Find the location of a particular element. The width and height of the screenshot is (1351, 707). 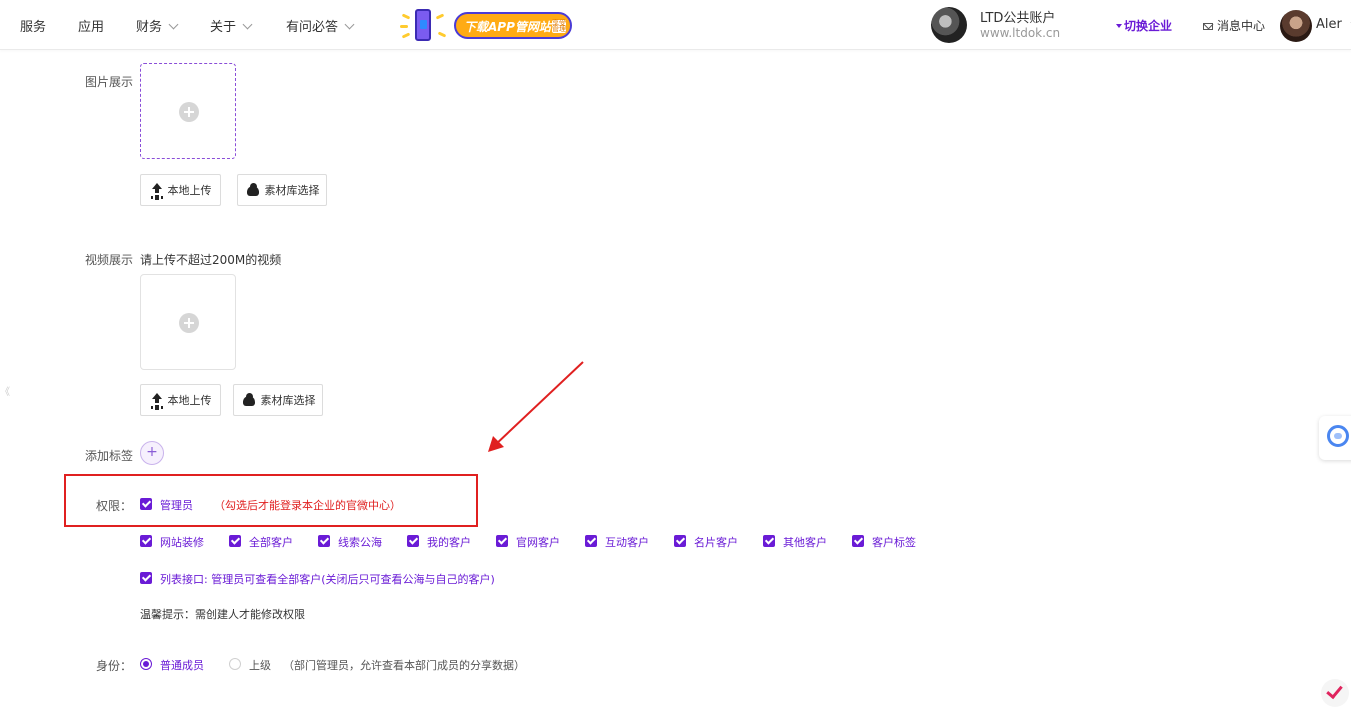

permission-label-other-customers: 其他客户 is located at coordinates (805, 542).